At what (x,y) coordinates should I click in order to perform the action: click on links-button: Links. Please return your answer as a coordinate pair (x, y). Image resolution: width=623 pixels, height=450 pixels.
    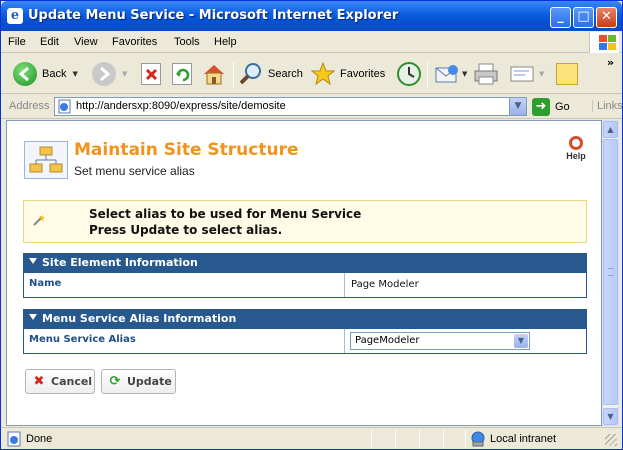
    Looking at the image, I should click on (607, 106).